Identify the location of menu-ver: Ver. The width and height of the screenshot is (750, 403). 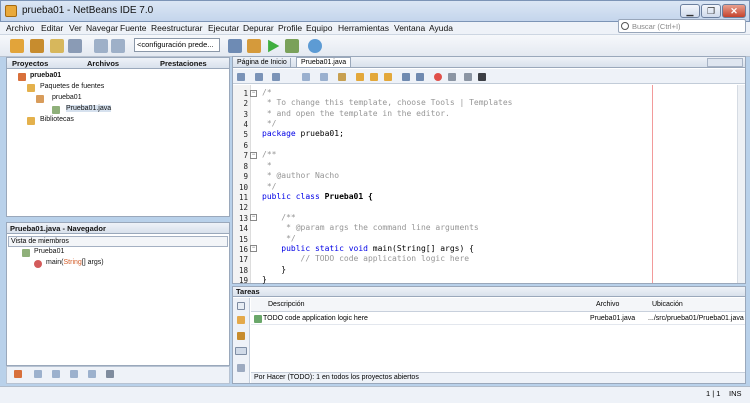
(75, 28).